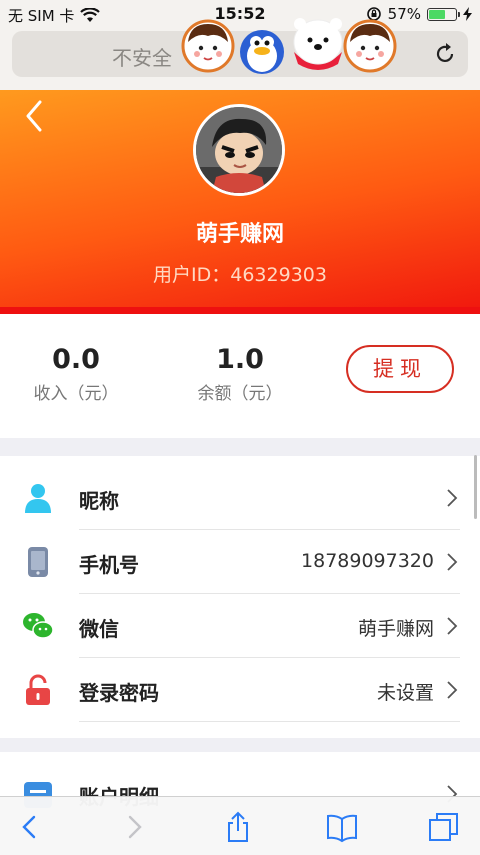  What do you see at coordinates (262, 52) in the screenshot?
I see `penguin-sticker-icon` at bounding box center [262, 52].